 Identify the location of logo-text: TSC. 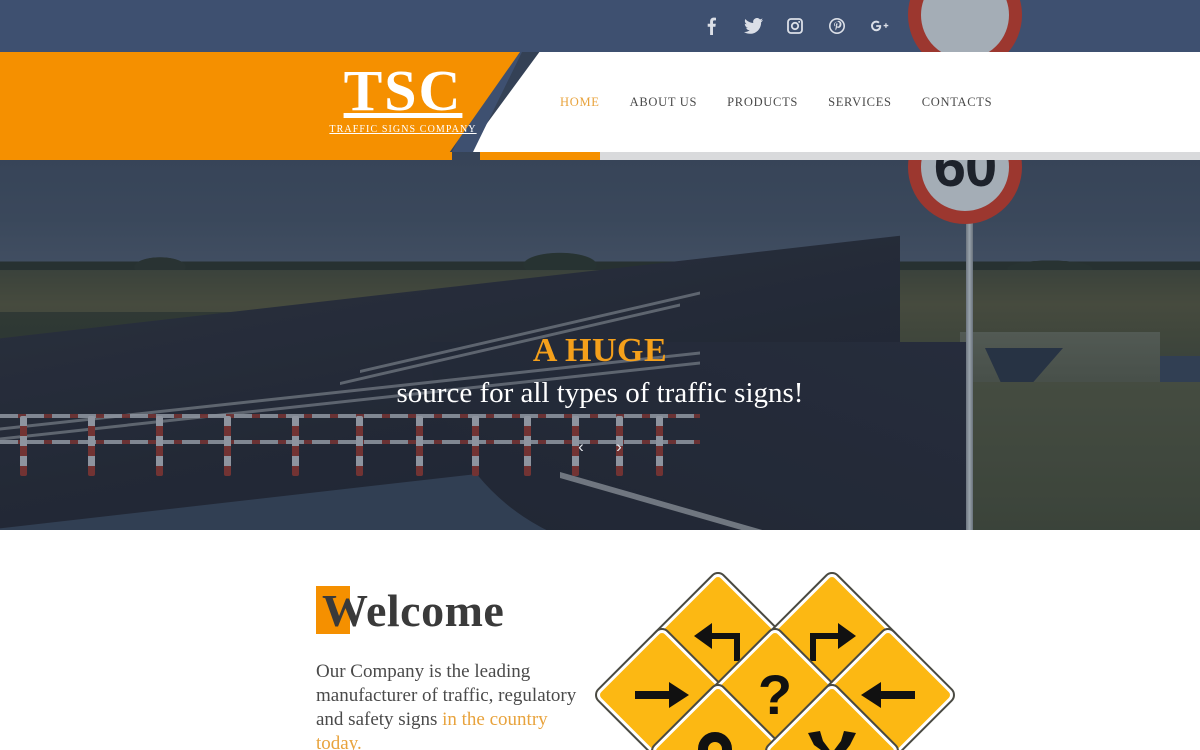
(403, 90).